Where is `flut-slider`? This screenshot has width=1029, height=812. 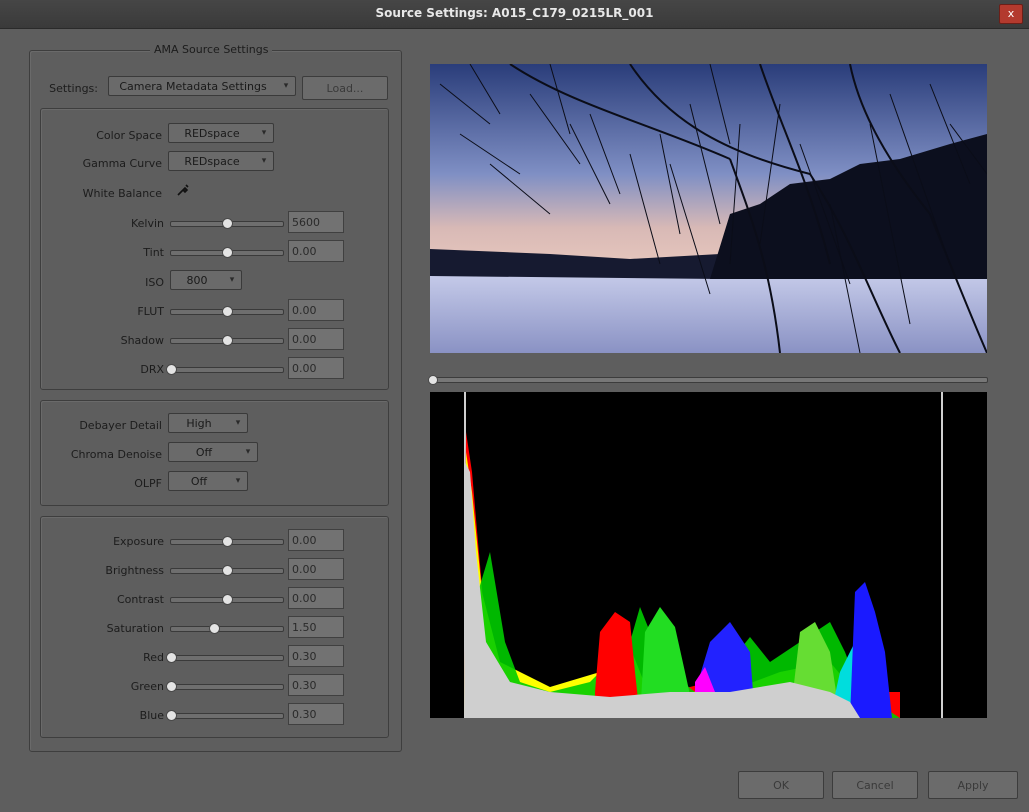 flut-slider is located at coordinates (227, 311).